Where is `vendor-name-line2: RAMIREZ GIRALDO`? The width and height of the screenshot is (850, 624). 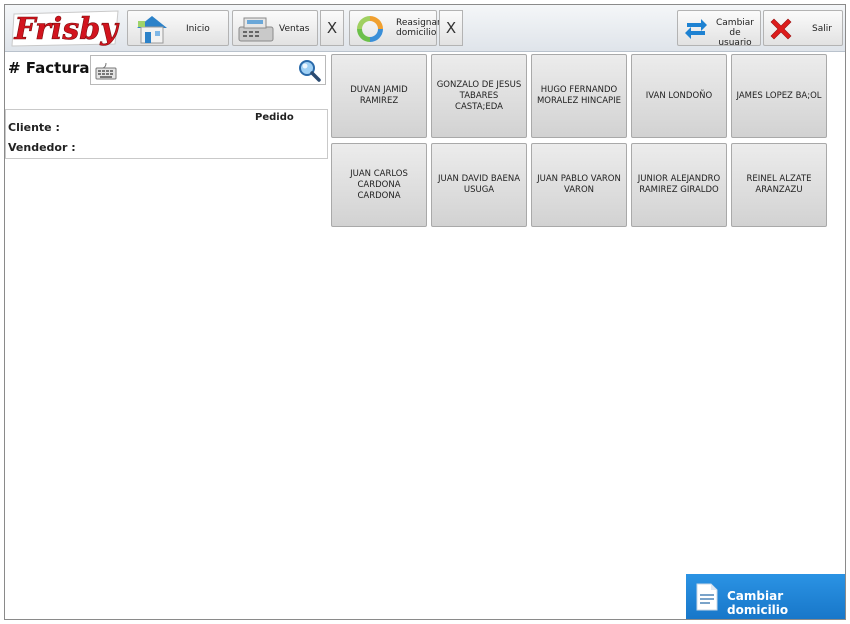
vendor-name-line2: RAMIREZ GIRALDO is located at coordinates (679, 190).